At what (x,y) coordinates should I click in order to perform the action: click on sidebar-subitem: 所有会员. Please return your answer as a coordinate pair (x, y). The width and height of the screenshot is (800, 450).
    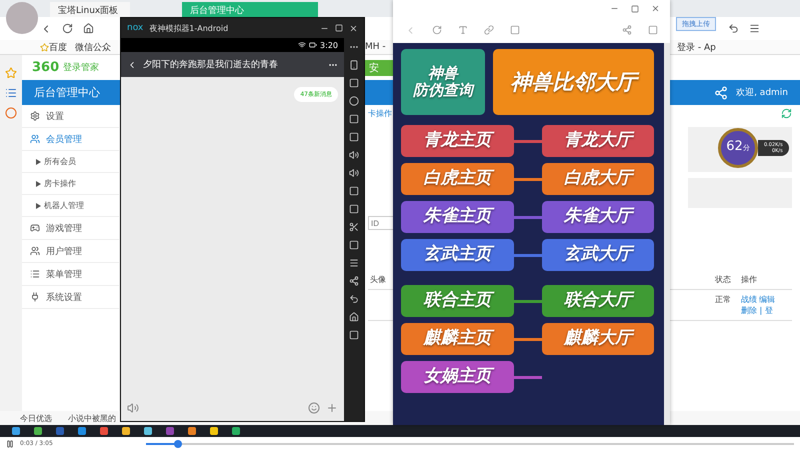
    Looking at the image, I should click on (70, 162).